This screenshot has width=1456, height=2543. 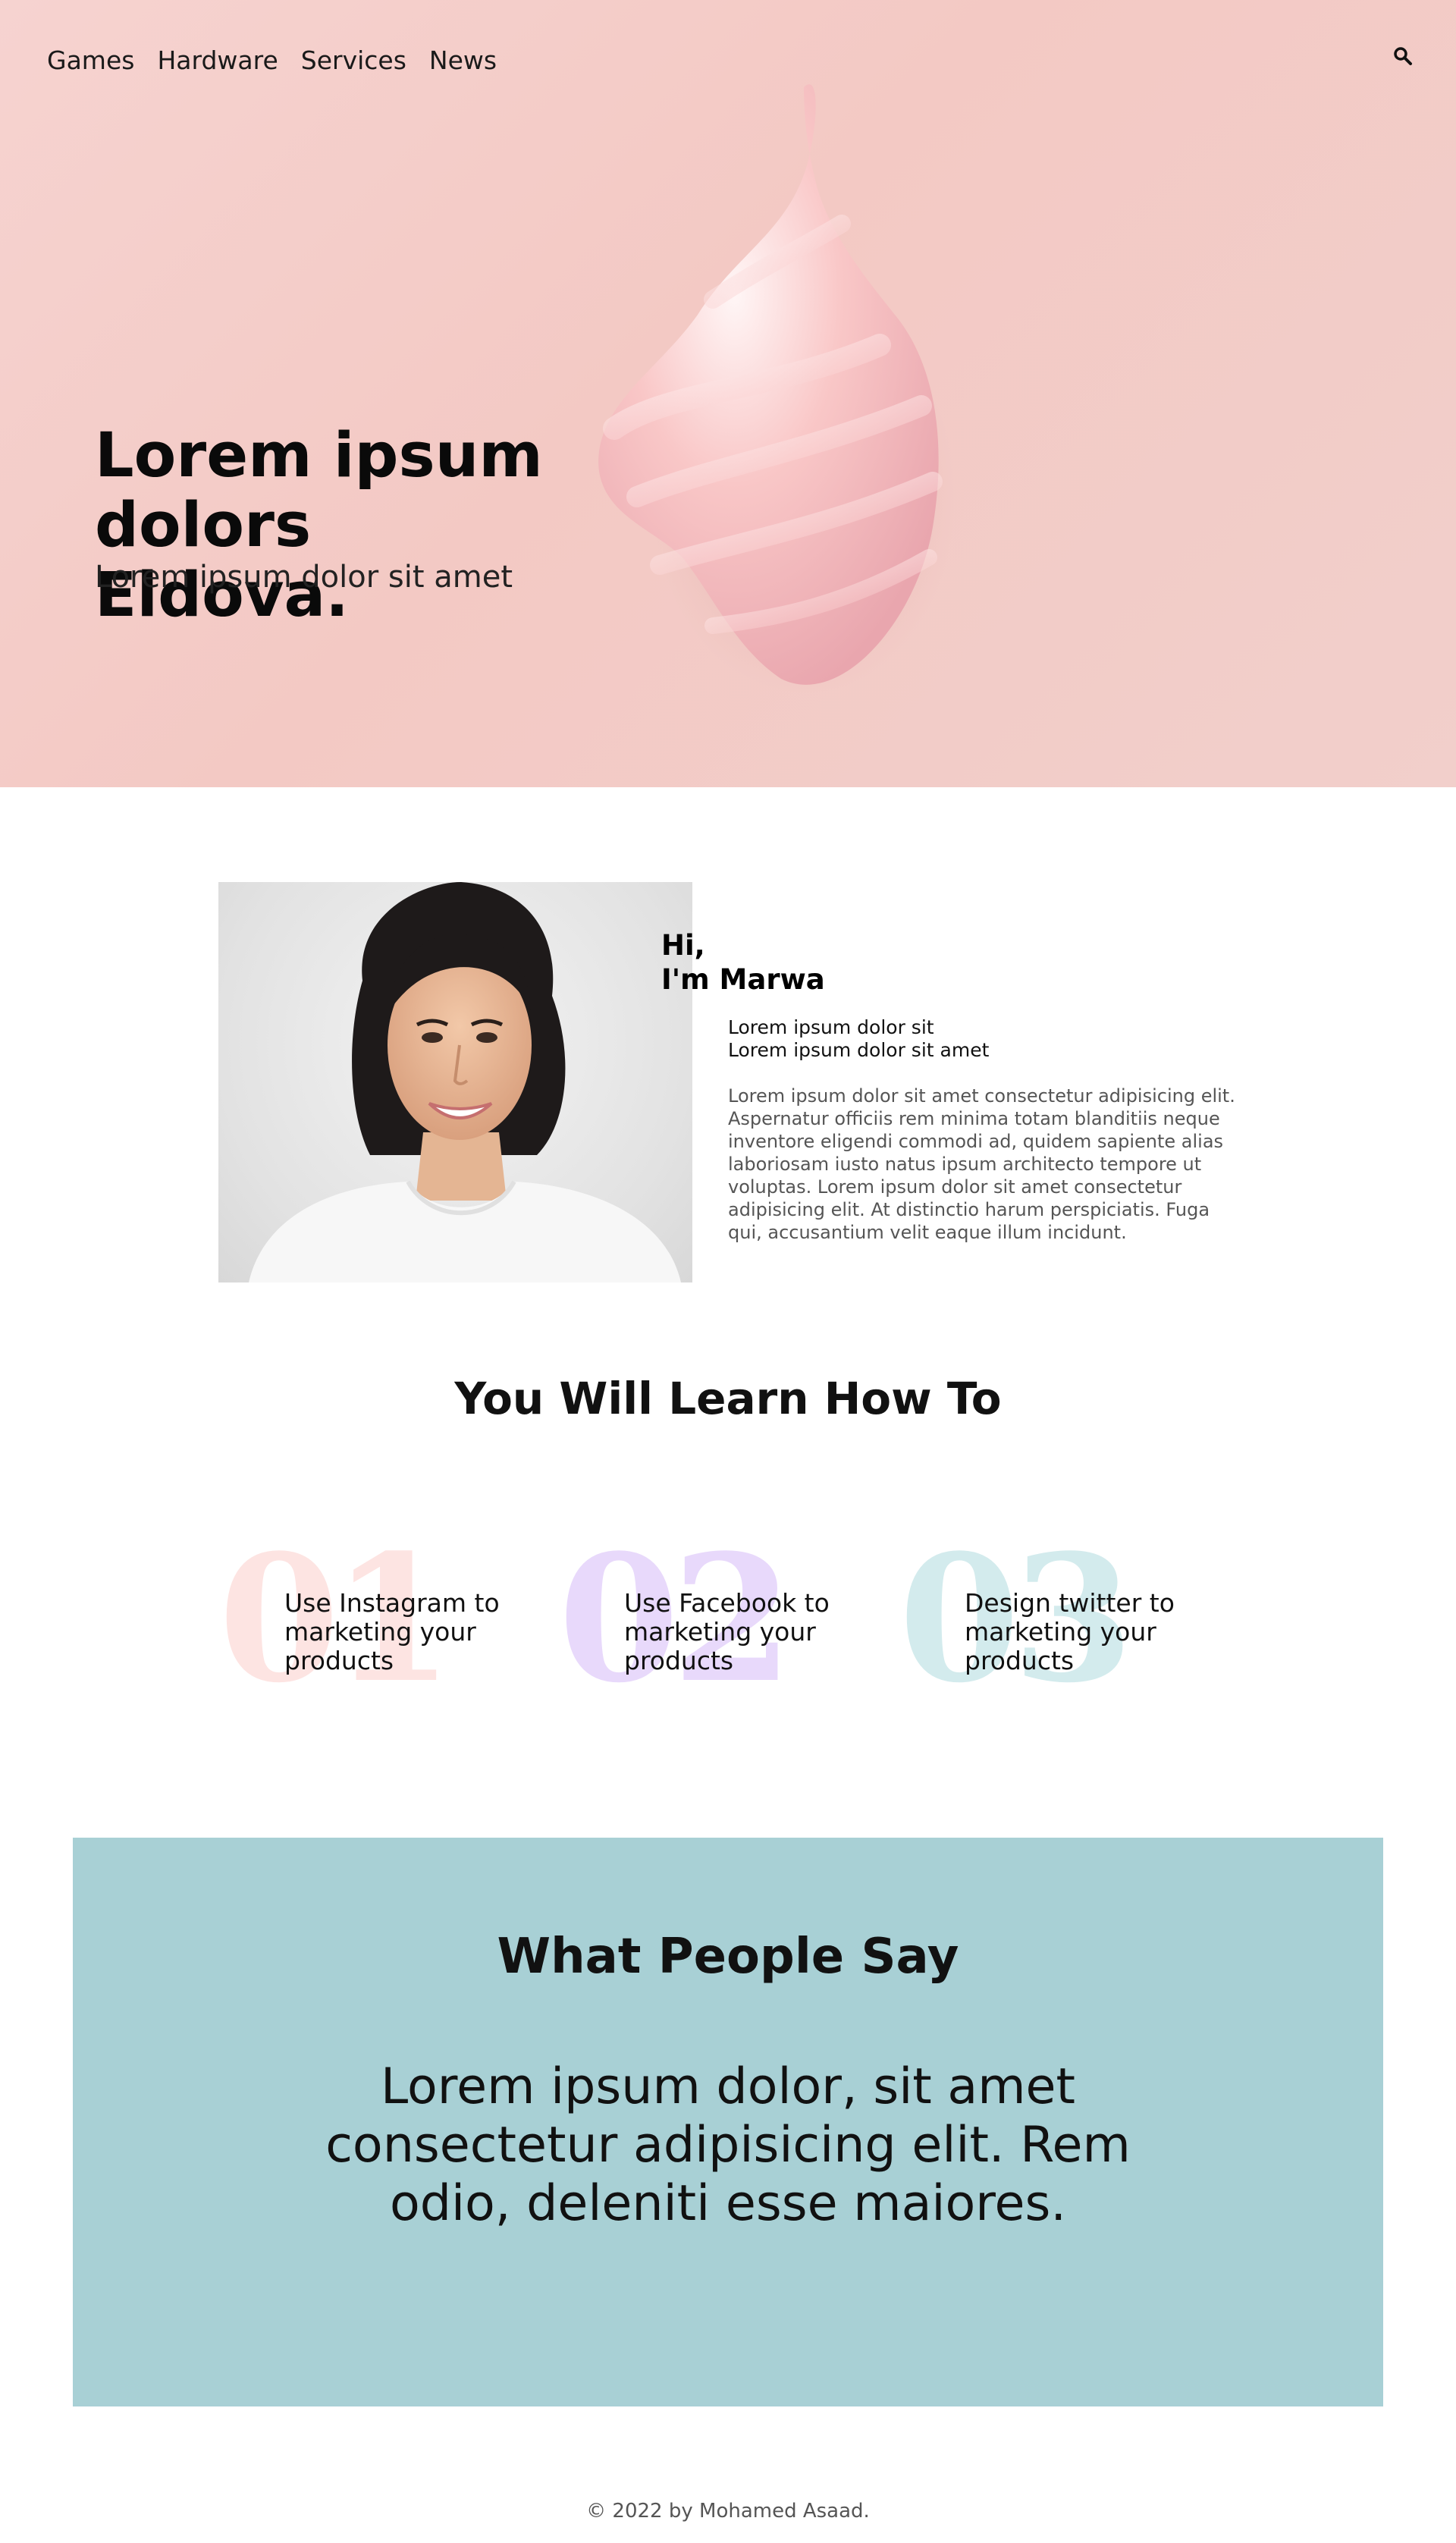 I want to click on nav-item-hardware: Hardware, so click(x=217, y=60).